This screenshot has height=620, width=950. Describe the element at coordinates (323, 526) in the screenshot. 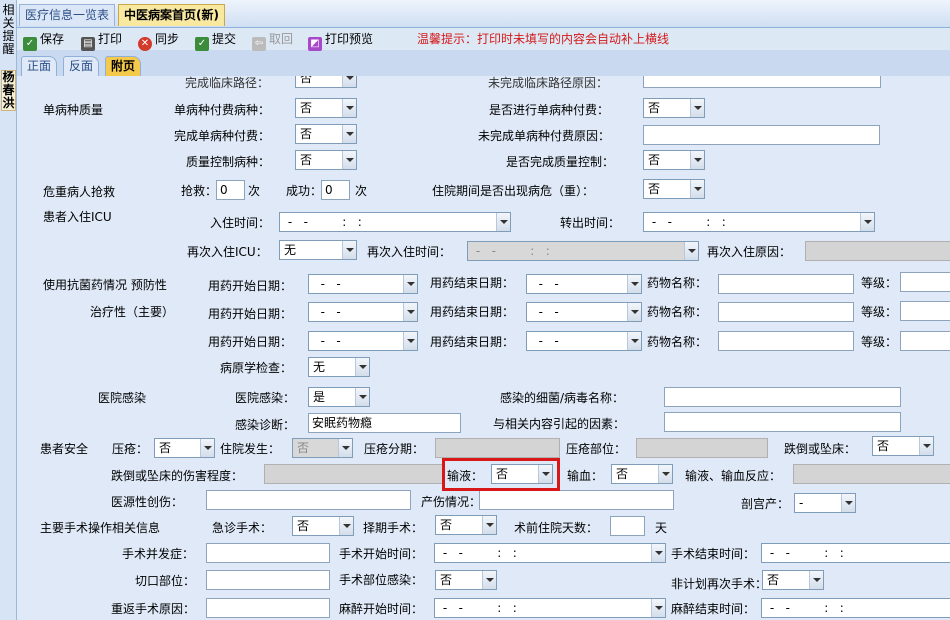

I see `emergency-surgery-select: 否` at that location.